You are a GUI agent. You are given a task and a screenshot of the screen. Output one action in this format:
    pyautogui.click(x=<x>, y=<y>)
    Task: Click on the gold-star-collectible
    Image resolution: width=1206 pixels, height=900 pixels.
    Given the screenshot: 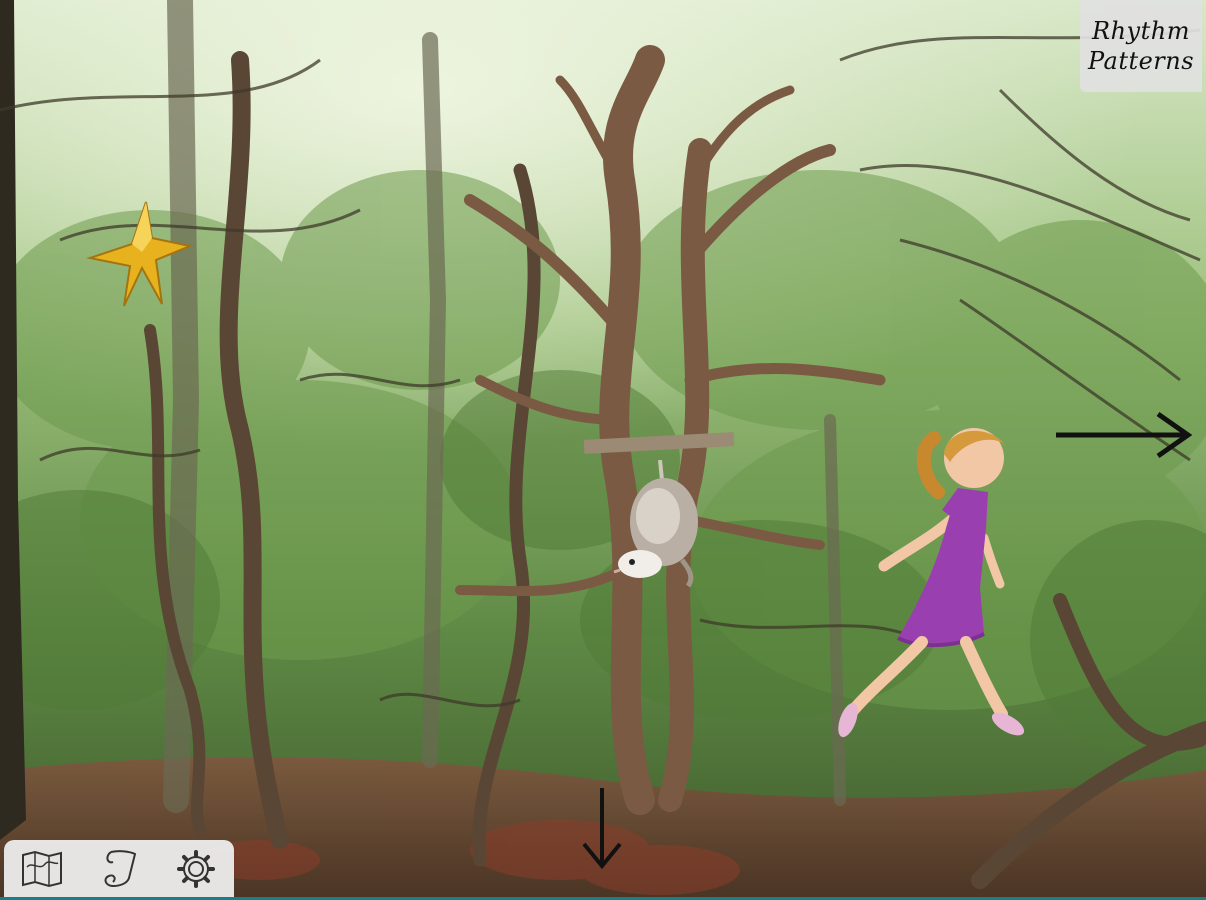 What is the action you would take?
    pyautogui.click(x=143, y=253)
    